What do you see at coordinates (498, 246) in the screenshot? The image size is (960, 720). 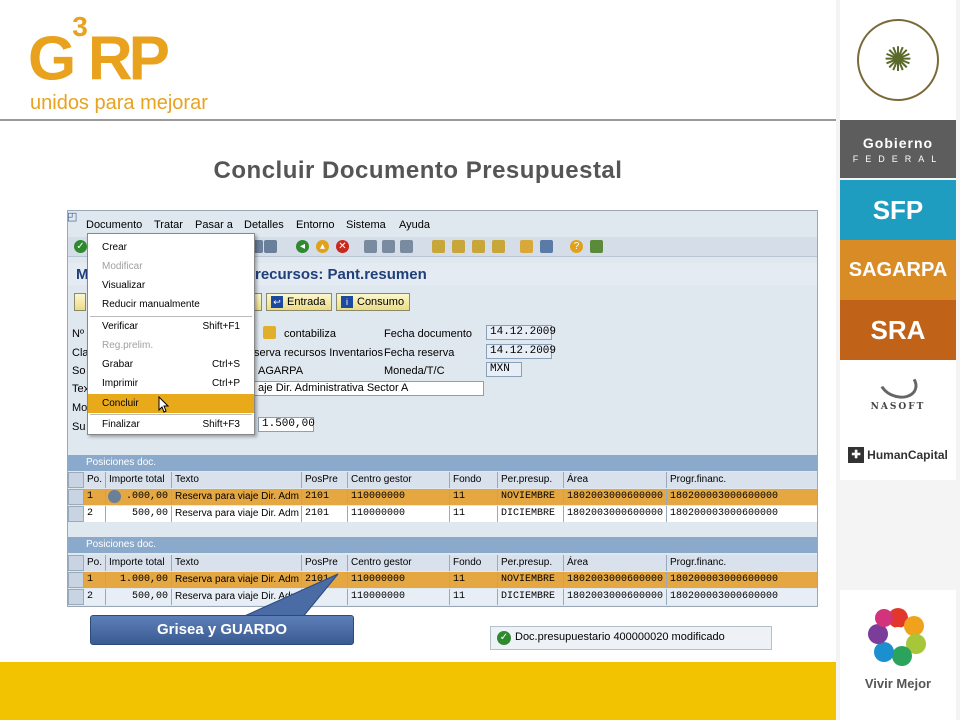 I see `last-page-icon` at bounding box center [498, 246].